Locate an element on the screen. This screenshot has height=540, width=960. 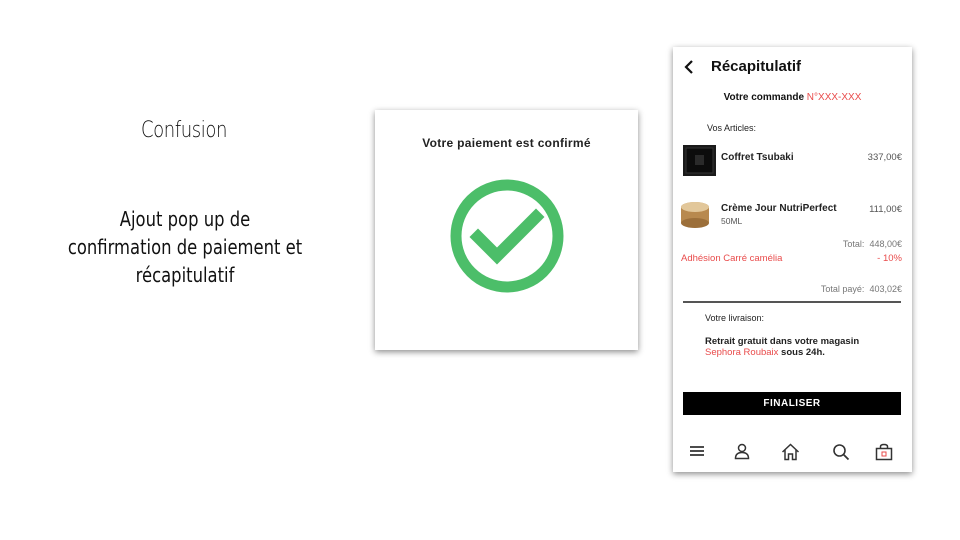
order-label: Votre commande is located at coordinates (764, 97).